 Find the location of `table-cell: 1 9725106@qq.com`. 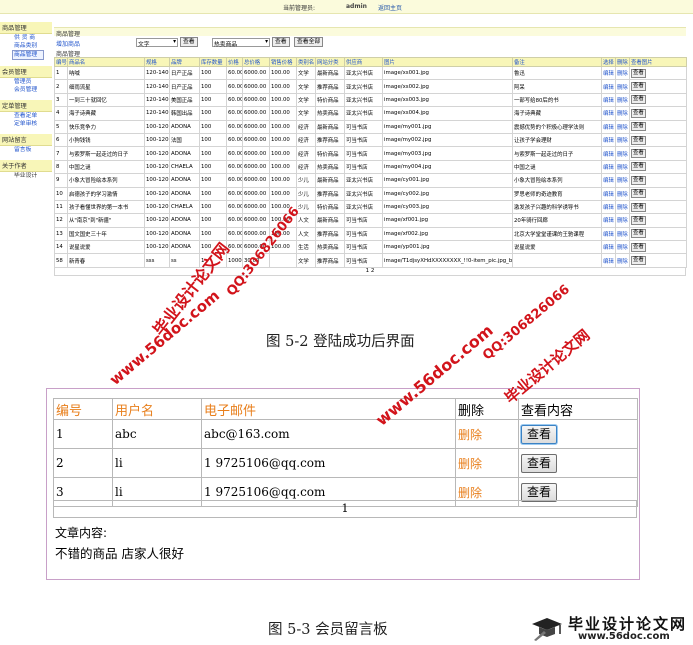

table-cell: 1 9725106@qq.com is located at coordinates (328, 463).